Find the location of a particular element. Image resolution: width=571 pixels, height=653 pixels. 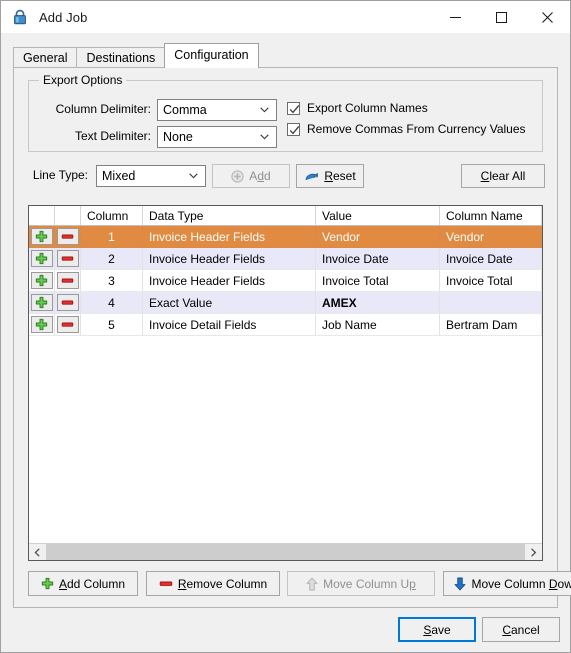

reset-button: Reset is located at coordinates (330, 176).